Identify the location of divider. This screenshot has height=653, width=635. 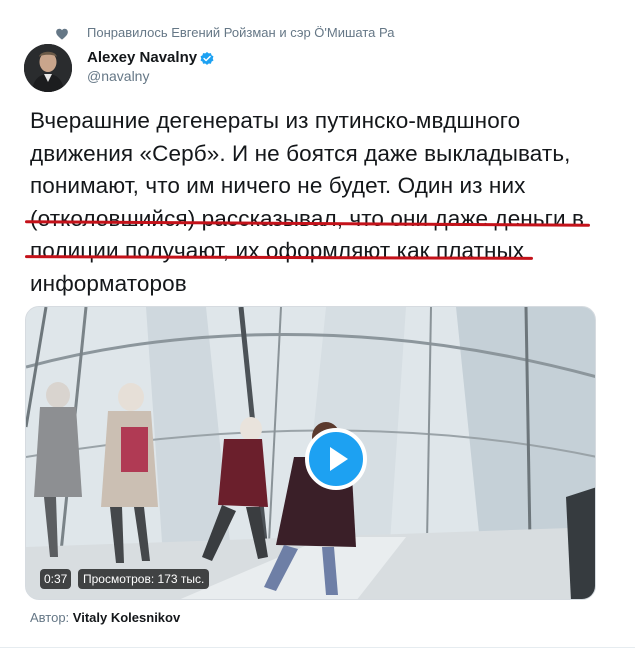
(317, 647).